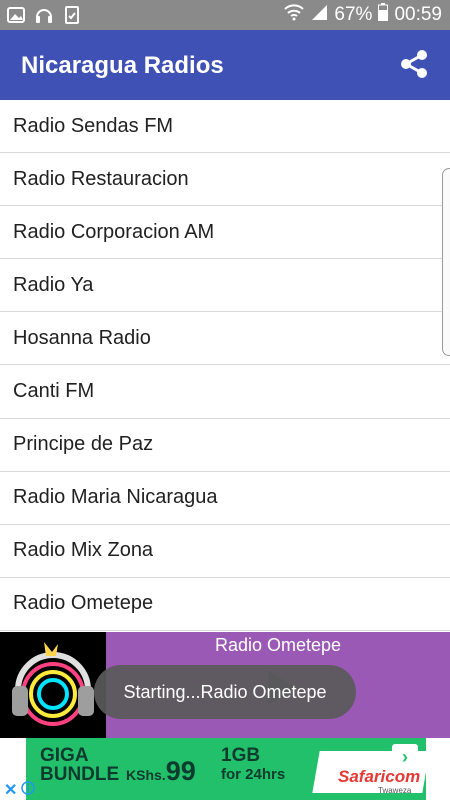 This screenshot has height=800, width=450. What do you see at coordinates (225, 498) in the screenshot?
I see `list-item: Radio Maria Nicaragua` at bounding box center [225, 498].